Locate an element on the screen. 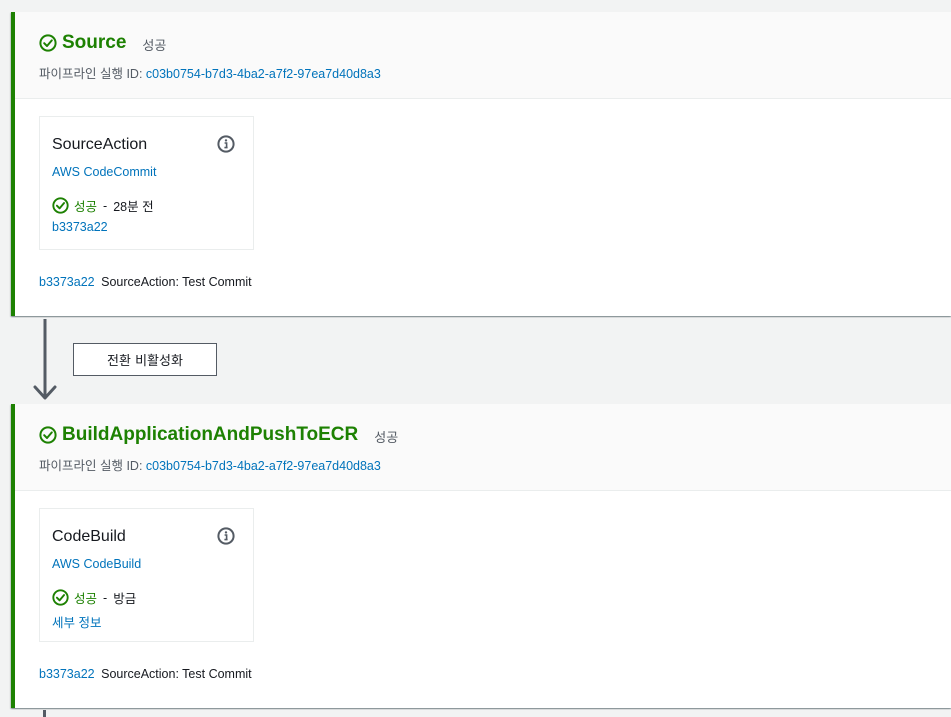 The width and height of the screenshot is (951, 717). disable-transition-button: 전환 비활성화 is located at coordinates (145, 359).